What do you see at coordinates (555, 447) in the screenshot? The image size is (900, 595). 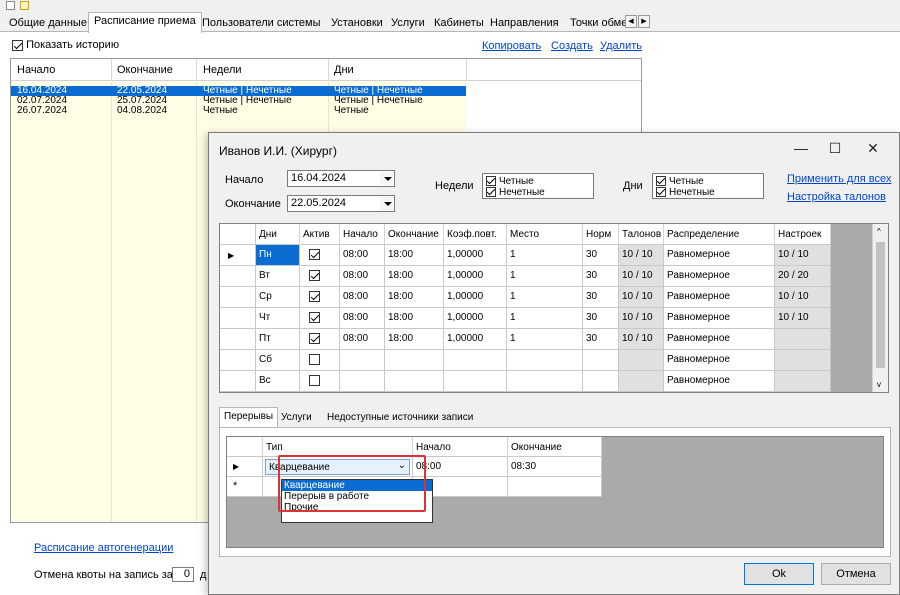 I see `breaks-col-end: Окончание` at bounding box center [555, 447].